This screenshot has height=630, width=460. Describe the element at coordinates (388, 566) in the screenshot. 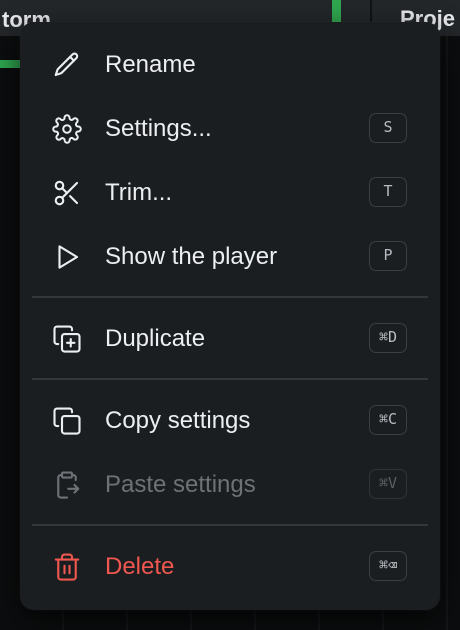

I see `shortcut-badge: ⌘⌫` at that location.